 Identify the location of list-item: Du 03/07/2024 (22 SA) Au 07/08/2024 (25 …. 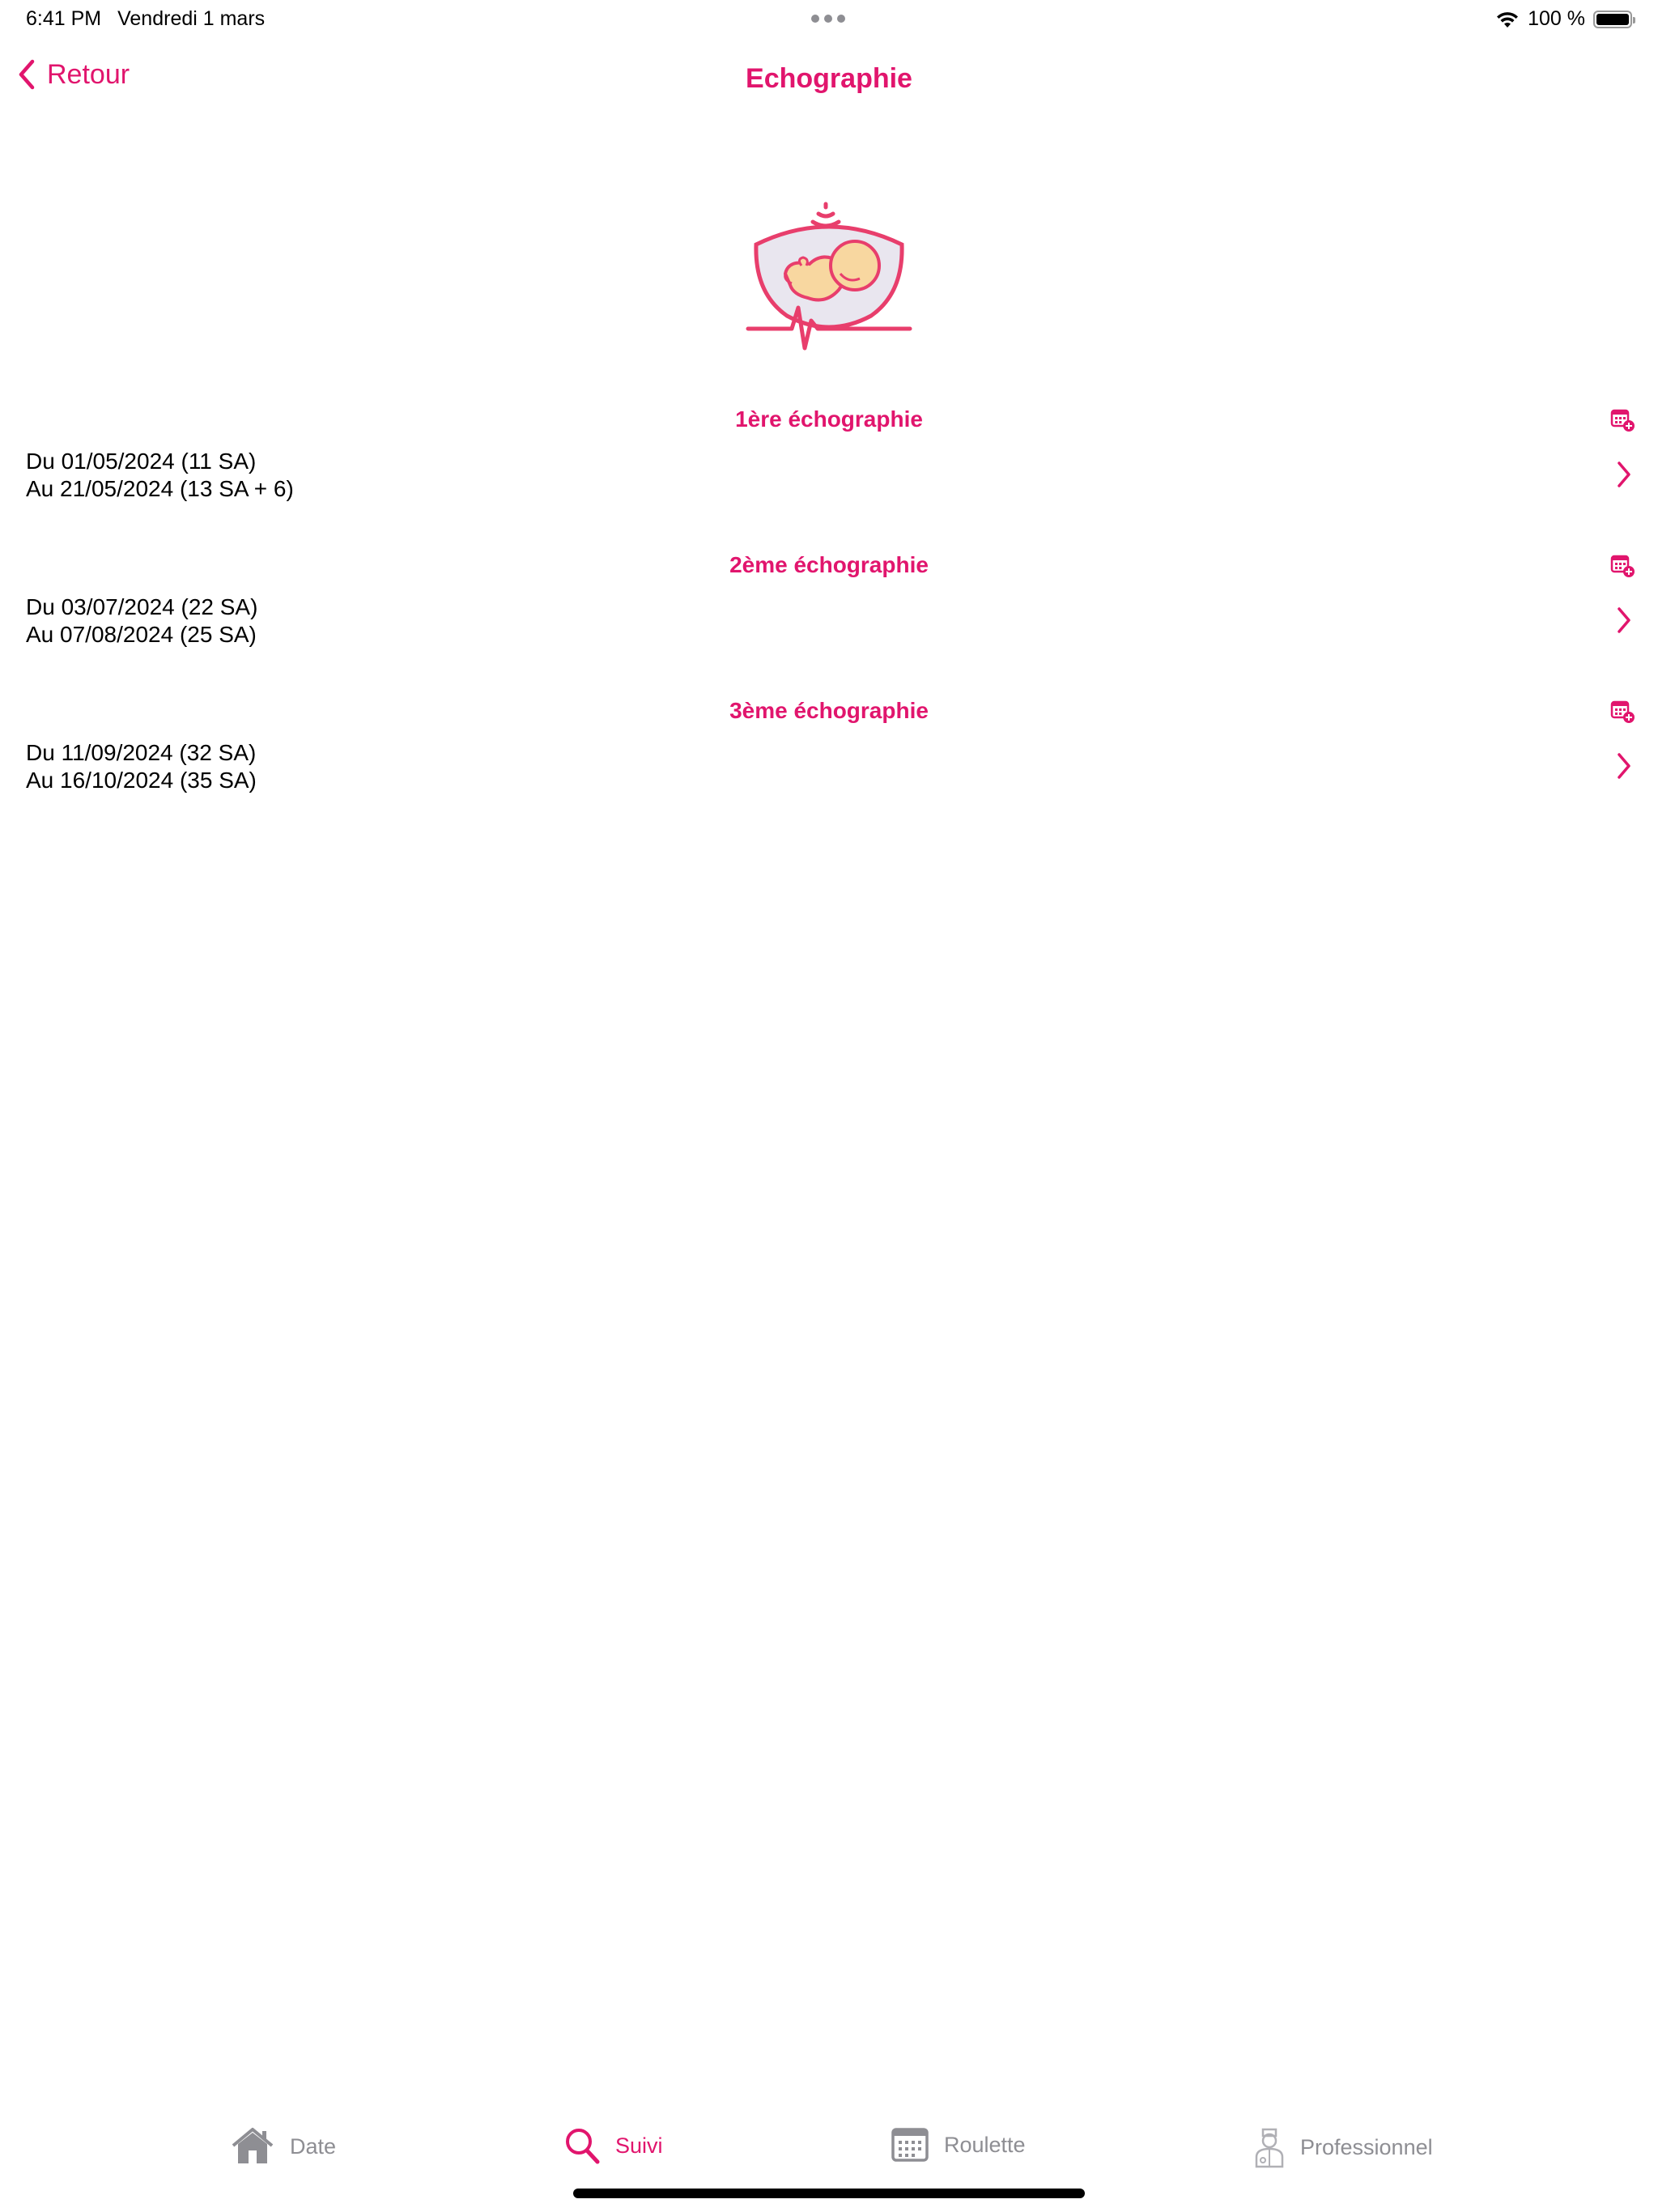
(829, 623).